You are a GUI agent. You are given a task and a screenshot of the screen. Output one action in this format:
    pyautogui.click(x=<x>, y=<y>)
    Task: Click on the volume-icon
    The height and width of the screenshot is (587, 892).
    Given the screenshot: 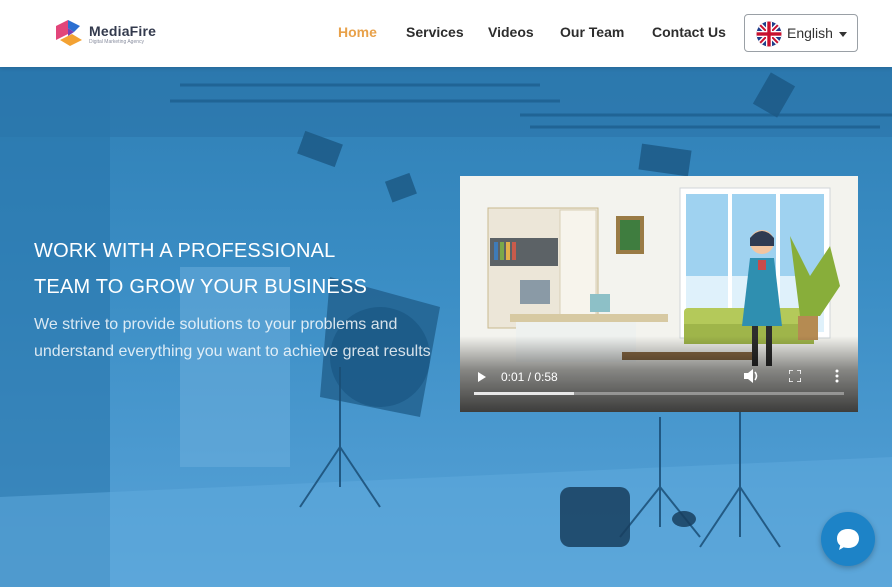 What is the action you would take?
    pyautogui.click(x=752, y=376)
    